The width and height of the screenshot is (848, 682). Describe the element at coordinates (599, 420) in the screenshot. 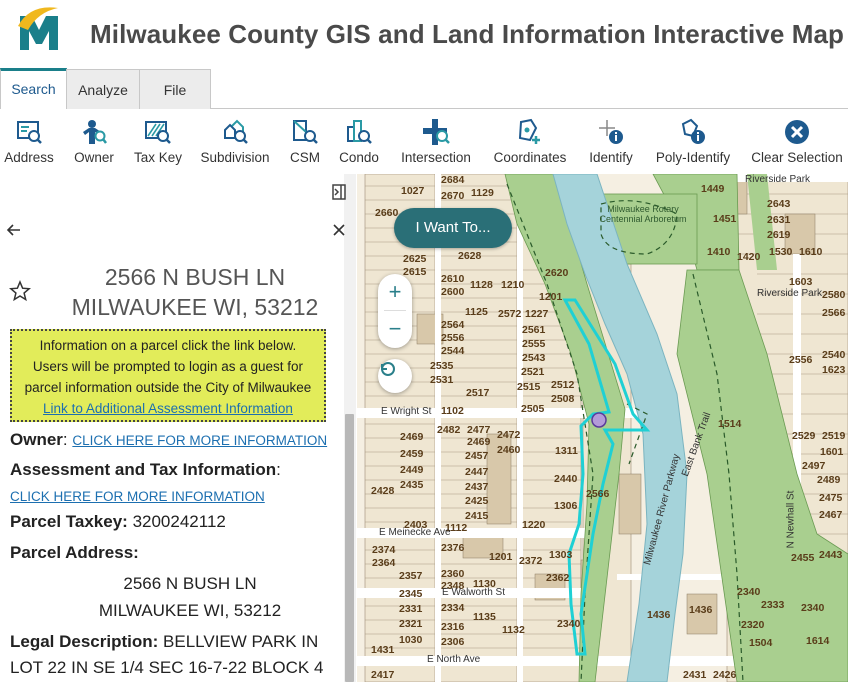

I see `selected-location-marker` at that location.